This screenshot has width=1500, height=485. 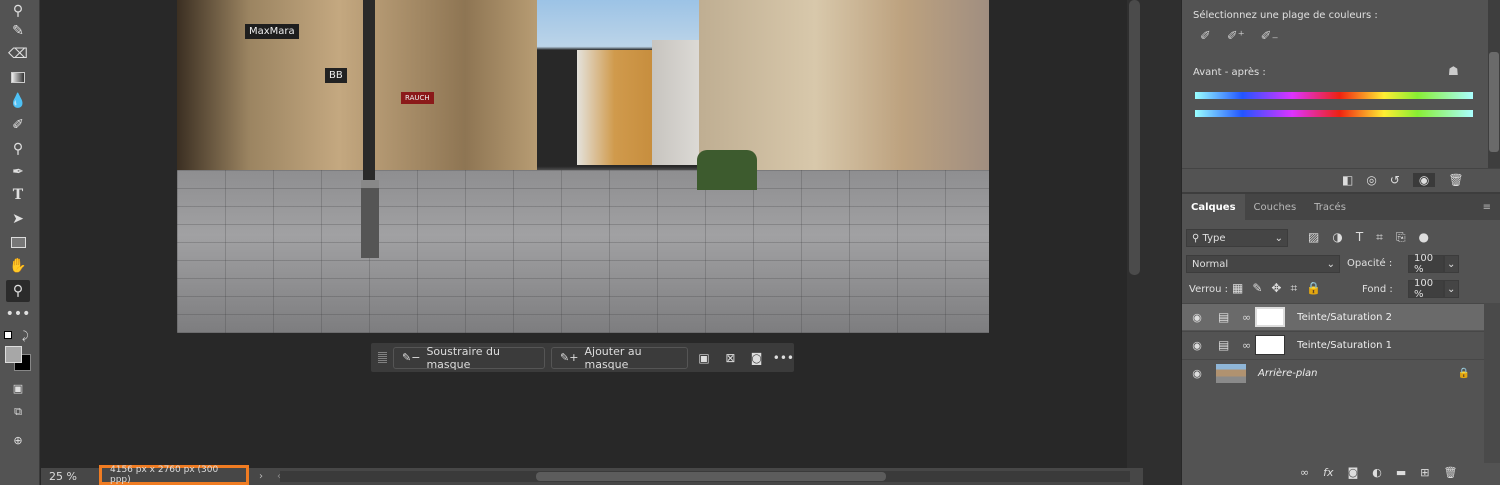 I want to click on link-layers-icon: ∞, so click(x=1304, y=472).